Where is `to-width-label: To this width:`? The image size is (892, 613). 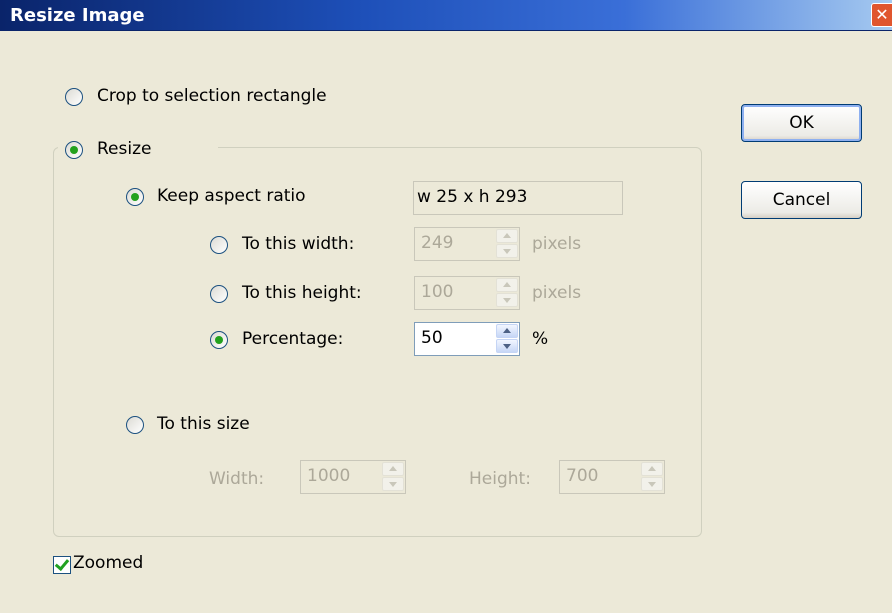
to-width-label: To this width: is located at coordinates (298, 244).